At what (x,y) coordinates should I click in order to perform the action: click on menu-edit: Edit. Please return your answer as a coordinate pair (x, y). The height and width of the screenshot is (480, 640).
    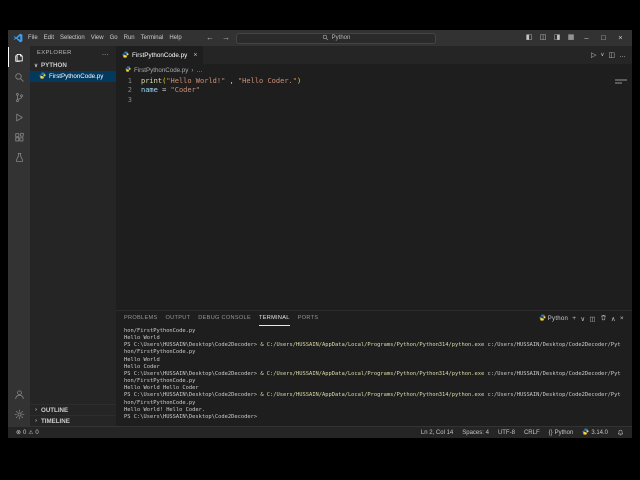
    Looking at the image, I should click on (49, 38).